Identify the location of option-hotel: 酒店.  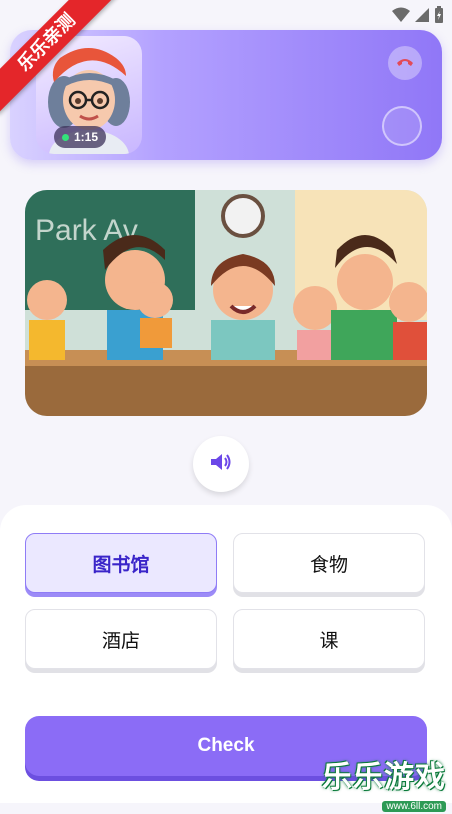
(121, 639).